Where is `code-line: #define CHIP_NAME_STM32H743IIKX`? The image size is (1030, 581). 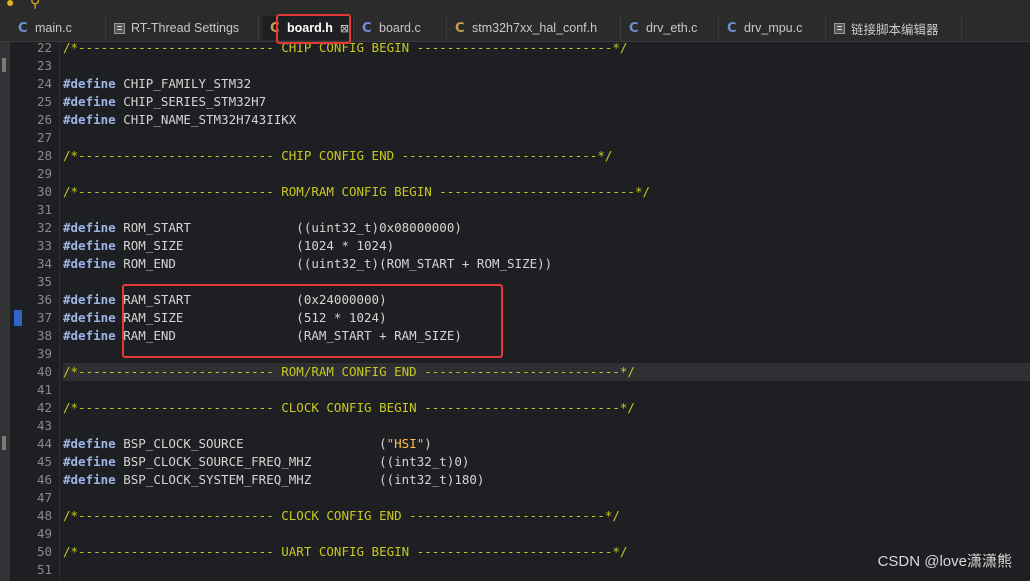
code-line: #define CHIP_NAME_STM32H743IIKX is located at coordinates (546, 120).